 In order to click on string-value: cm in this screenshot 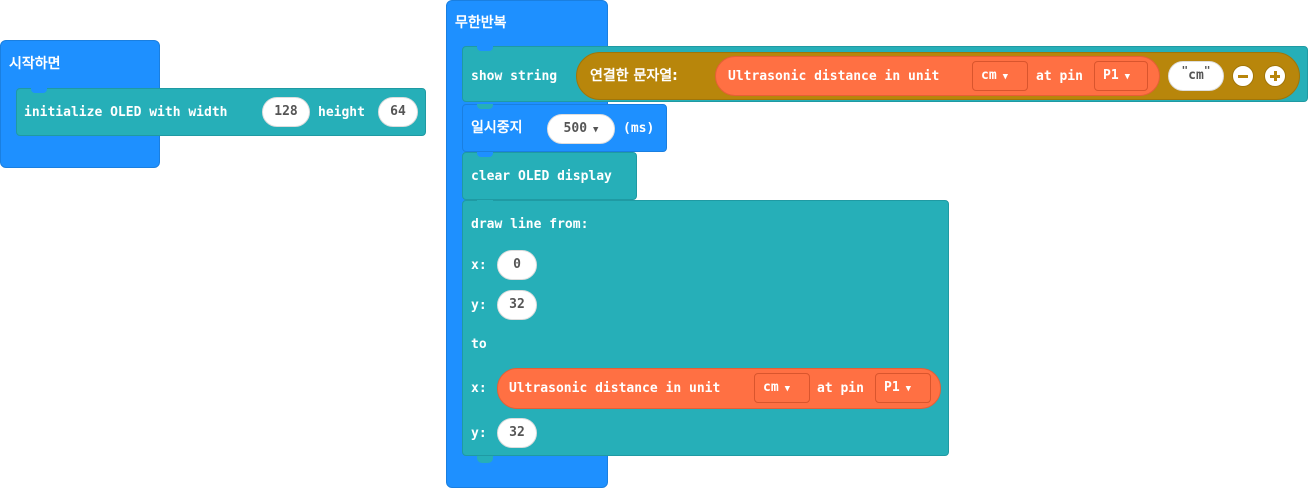, I will do `click(1196, 75)`.